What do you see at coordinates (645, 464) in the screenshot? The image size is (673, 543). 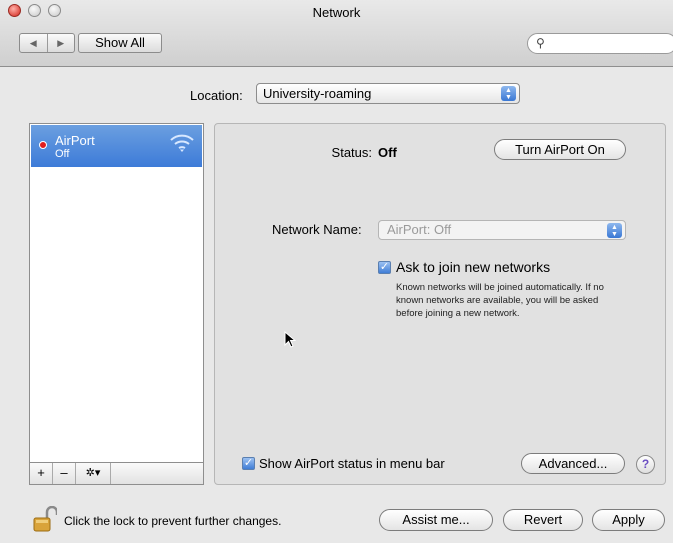 I see `help-button: ?` at bounding box center [645, 464].